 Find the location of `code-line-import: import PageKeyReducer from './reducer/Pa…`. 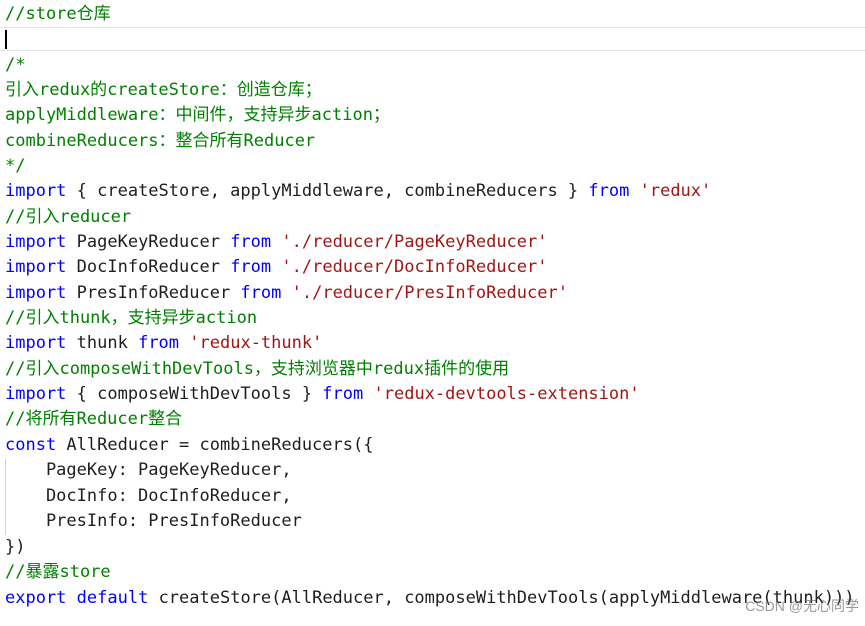

code-line-import: import PageKeyReducer from './reducer/Pa… is located at coordinates (276, 242).